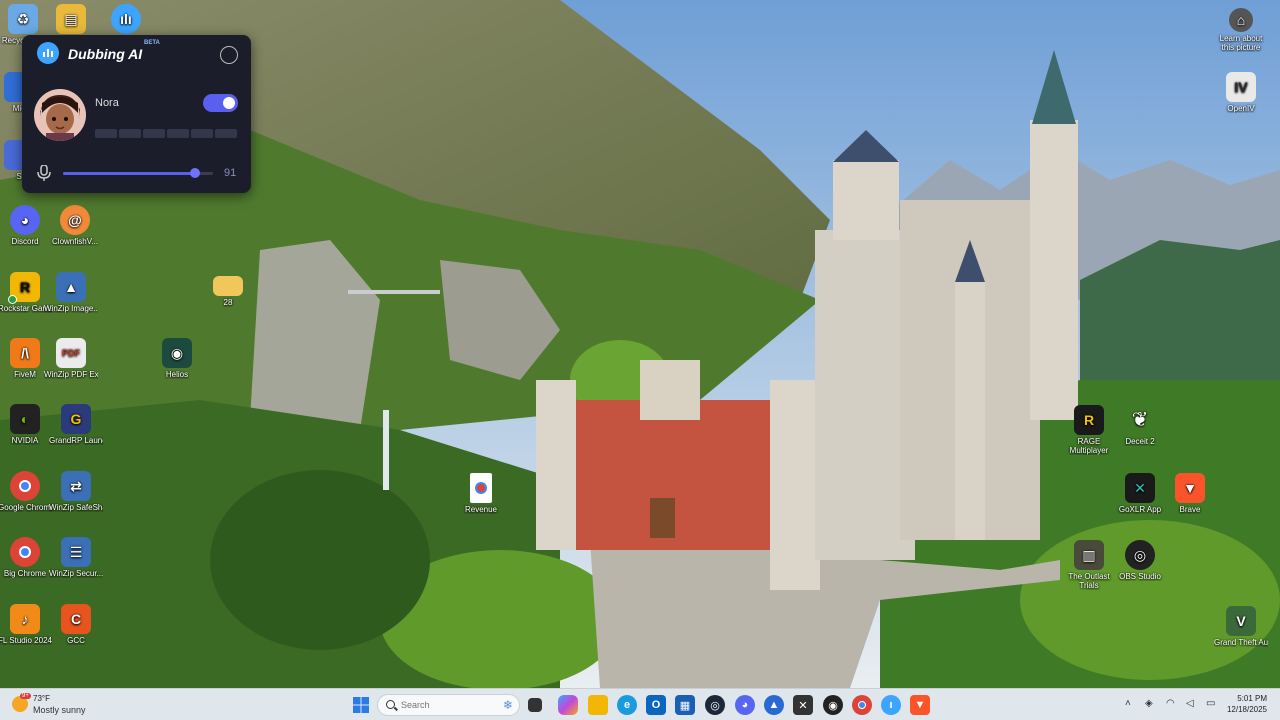 The width and height of the screenshot is (1280, 720). I want to click on windows-start-icon, so click(361, 705).